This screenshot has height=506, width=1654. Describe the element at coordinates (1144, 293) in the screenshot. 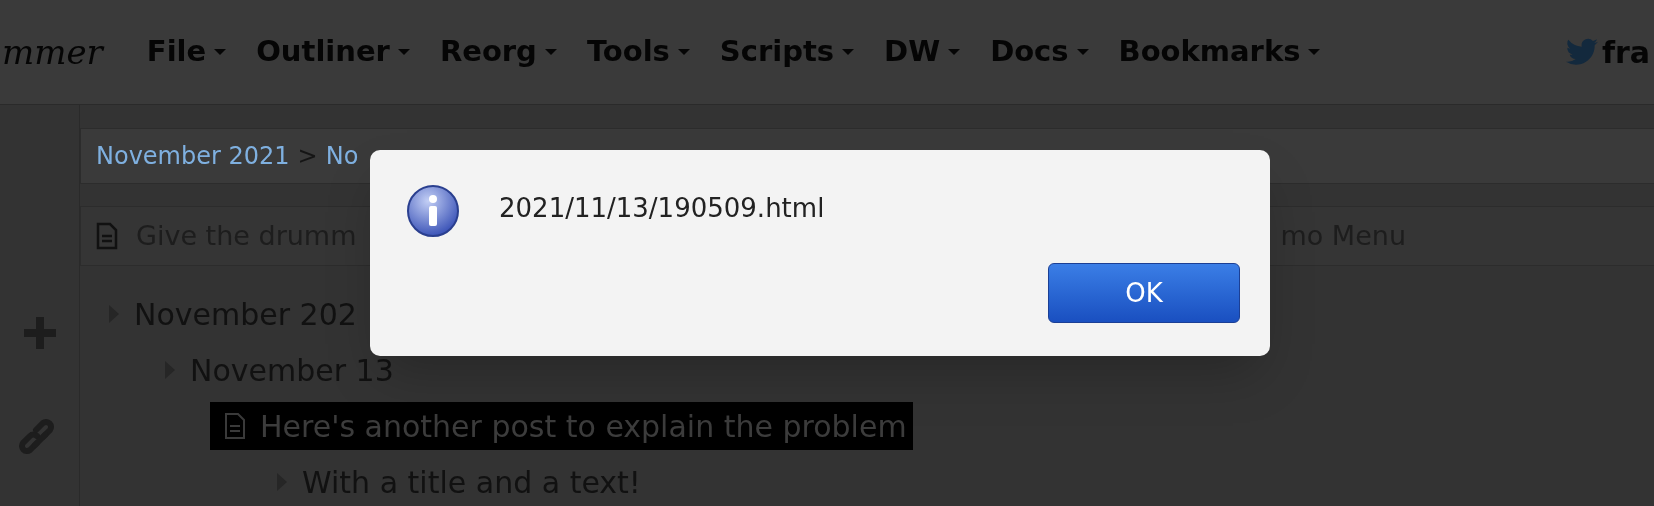

I see `ok-button: OK` at that location.